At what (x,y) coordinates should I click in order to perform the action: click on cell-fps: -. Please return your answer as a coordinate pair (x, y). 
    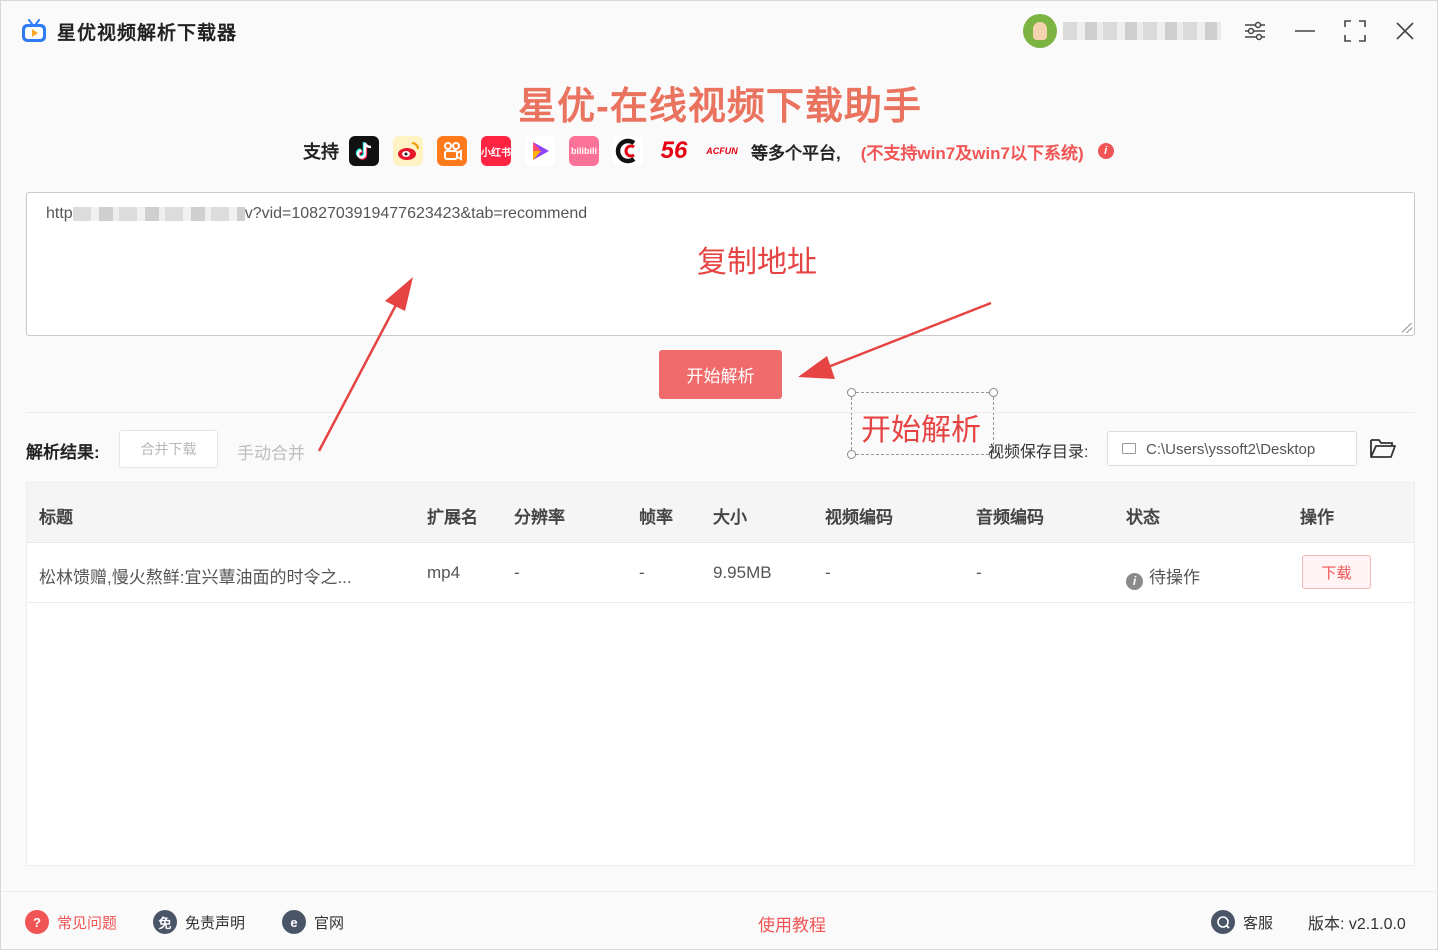
    Looking at the image, I should click on (642, 572).